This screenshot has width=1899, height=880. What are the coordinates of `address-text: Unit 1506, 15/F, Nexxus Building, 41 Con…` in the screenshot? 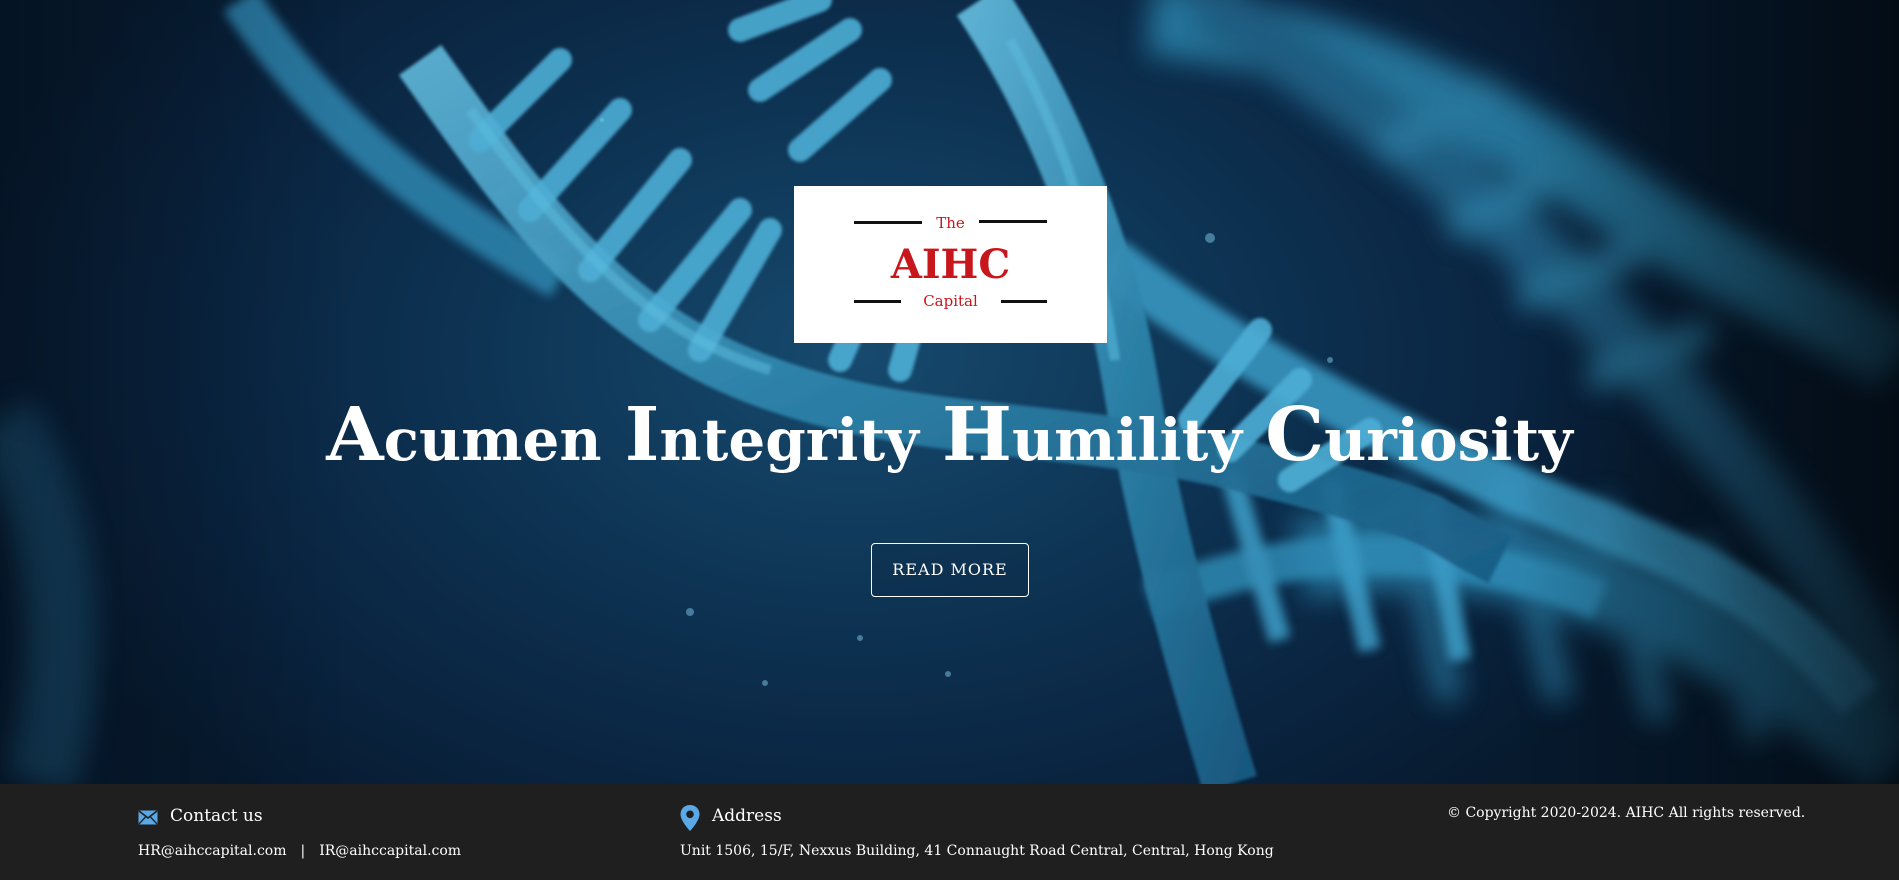 It's located at (977, 851).